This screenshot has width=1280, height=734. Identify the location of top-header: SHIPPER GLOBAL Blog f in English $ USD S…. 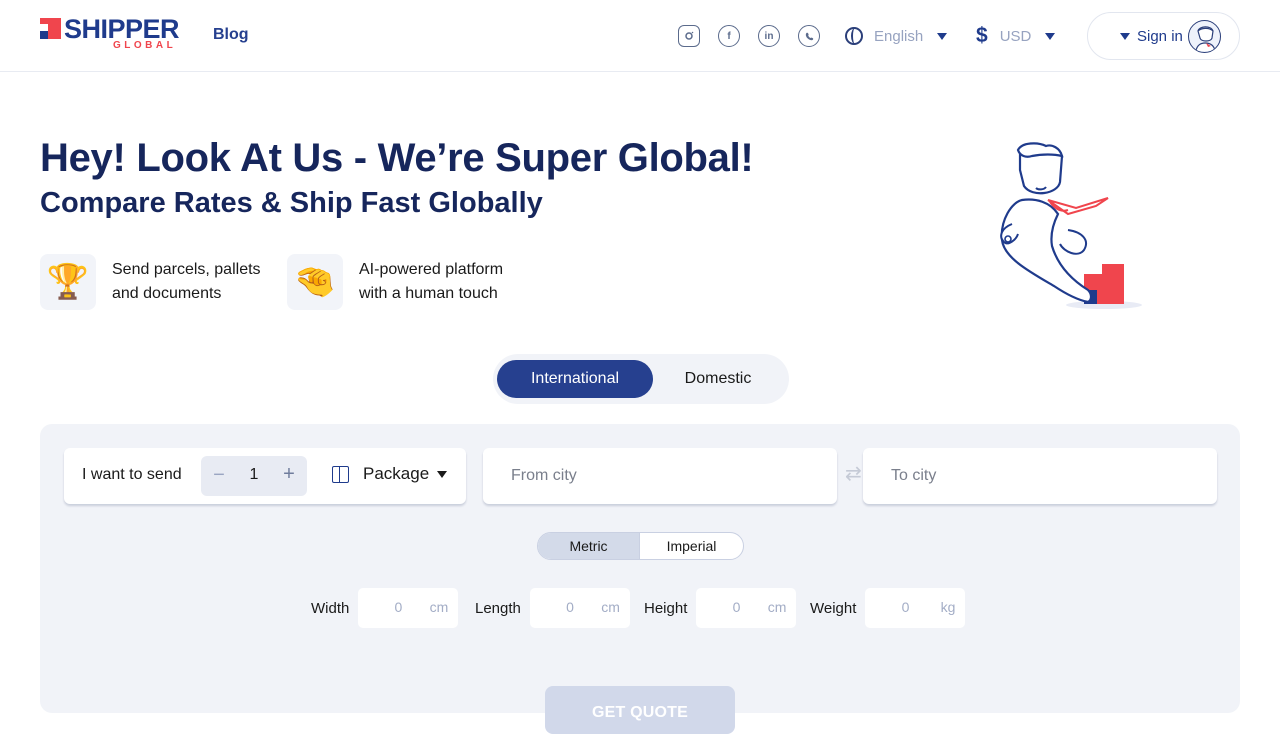
(640, 36).